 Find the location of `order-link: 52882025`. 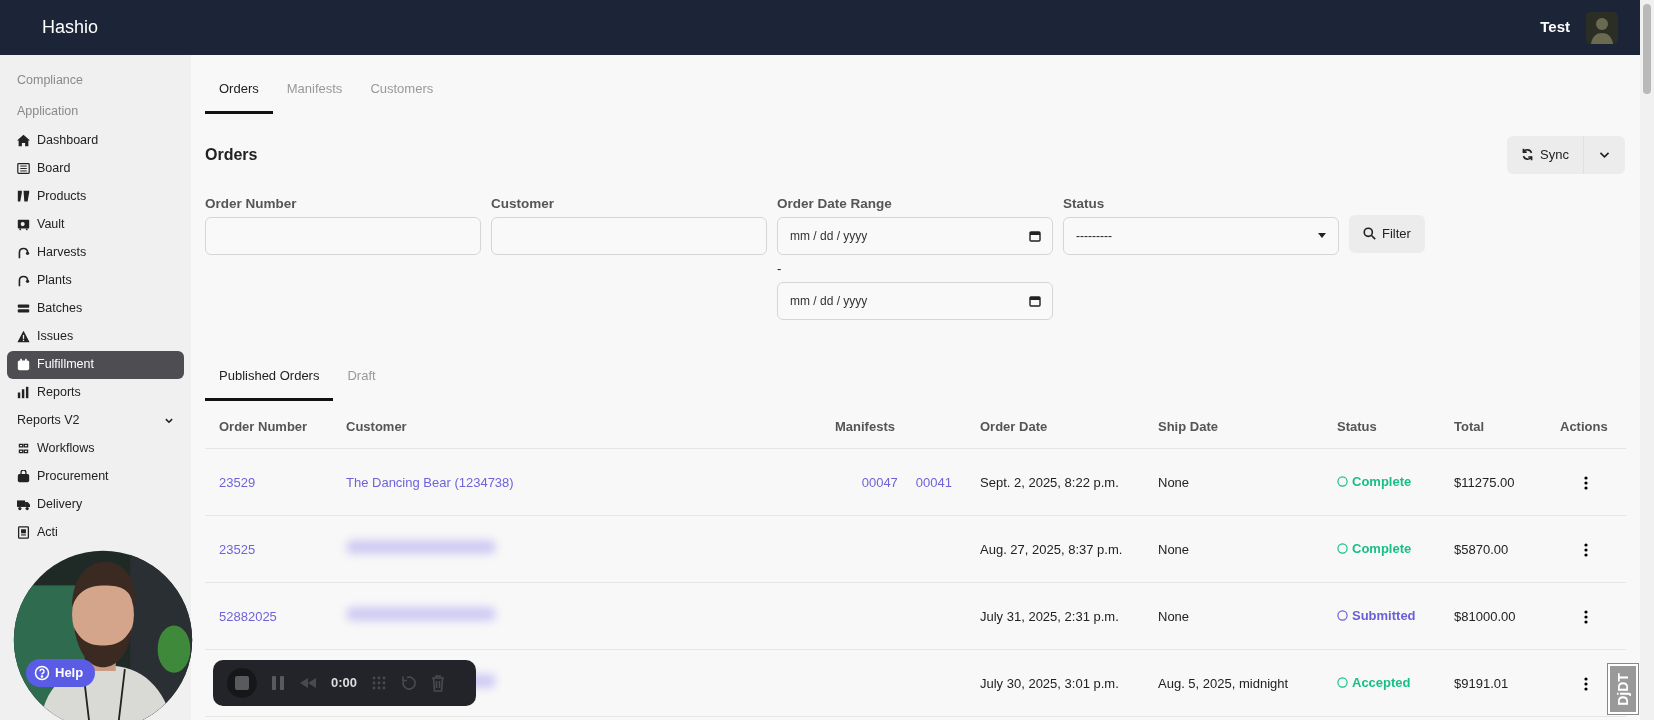

order-link: 52882025 is located at coordinates (248, 616).